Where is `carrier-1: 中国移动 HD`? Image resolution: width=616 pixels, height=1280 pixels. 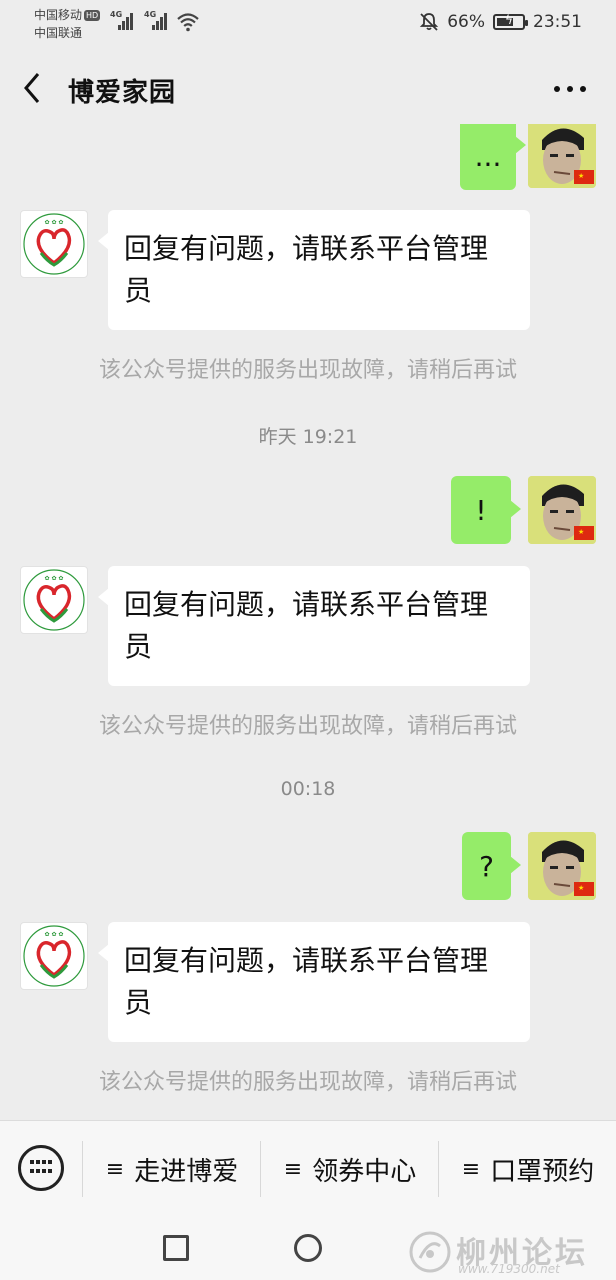 carrier-1: 中国移动 HD is located at coordinates (67, 15).